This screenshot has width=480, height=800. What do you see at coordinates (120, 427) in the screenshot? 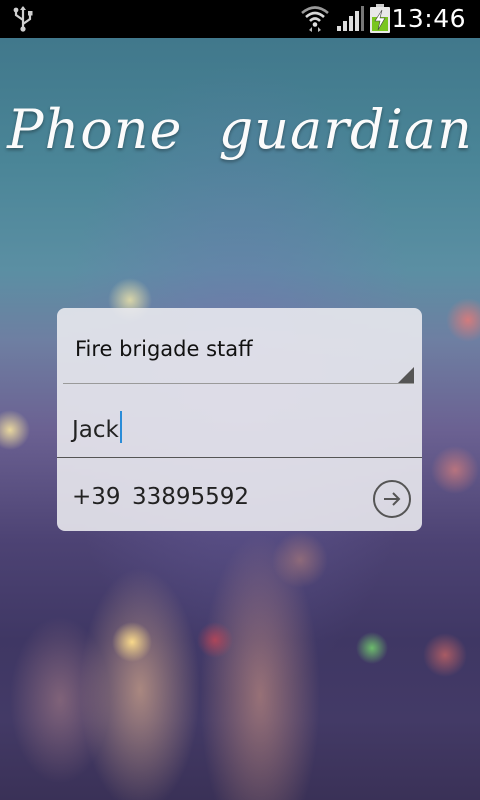
I see `text-cursor` at bounding box center [120, 427].